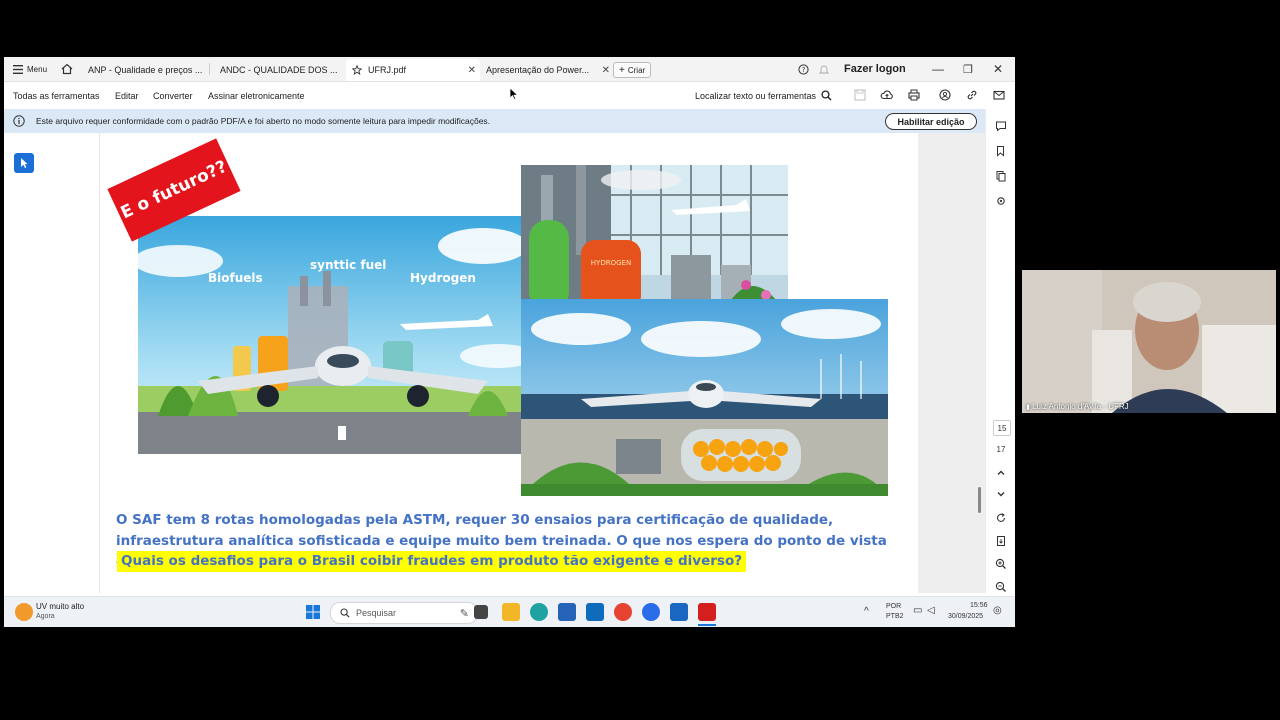 This screenshot has width=1280, height=720. I want to click on clock-time: 15:56, so click(979, 605).